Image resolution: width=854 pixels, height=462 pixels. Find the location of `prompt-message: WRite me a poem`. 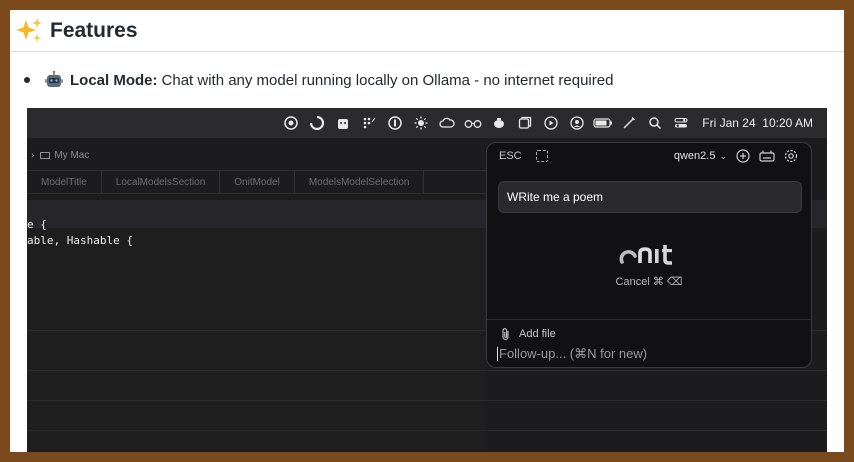

prompt-message: WRite me a poem is located at coordinates (650, 197).